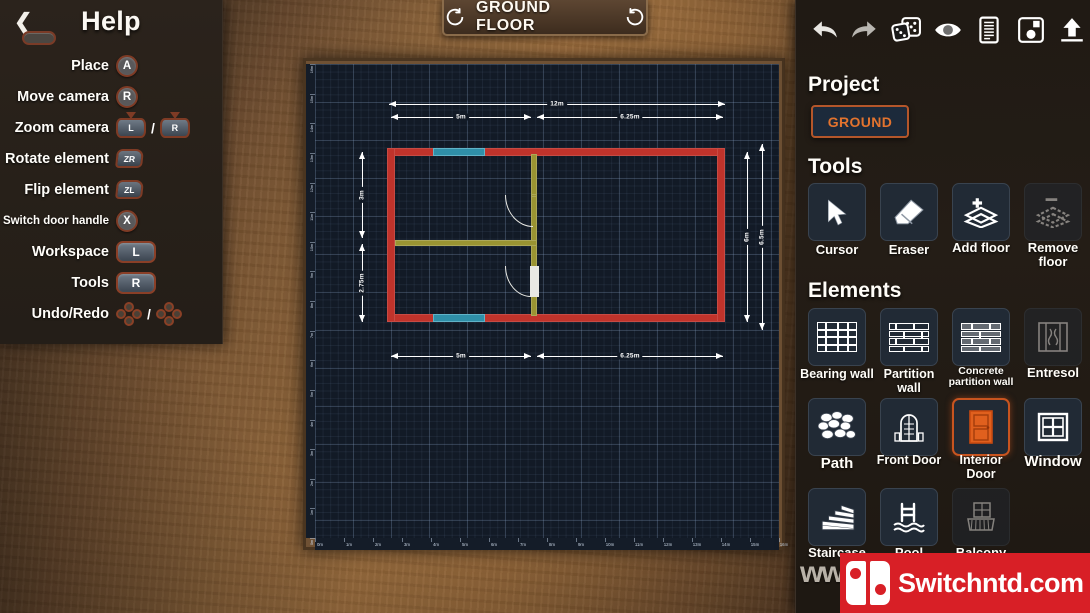 The image size is (1090, 613). Describe the element at coordinates (1072, 30) in the screenshot. I see `upload-icon` at that location.